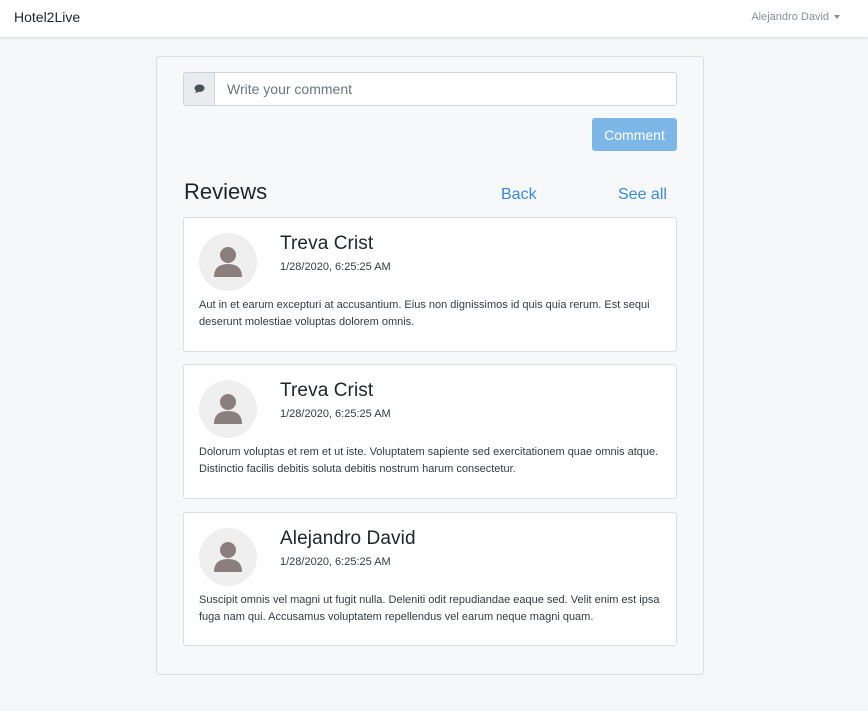  What do you see at coordinates (348, 538) in the screenshot?
I see `reviewer-name: Alejandro David` at bounding box center [348, 538].